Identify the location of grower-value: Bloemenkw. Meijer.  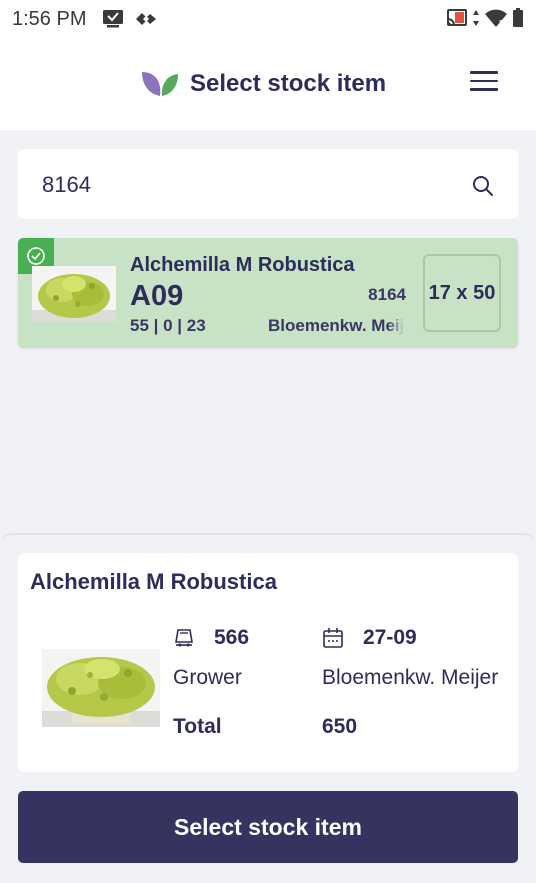
(410, 677).